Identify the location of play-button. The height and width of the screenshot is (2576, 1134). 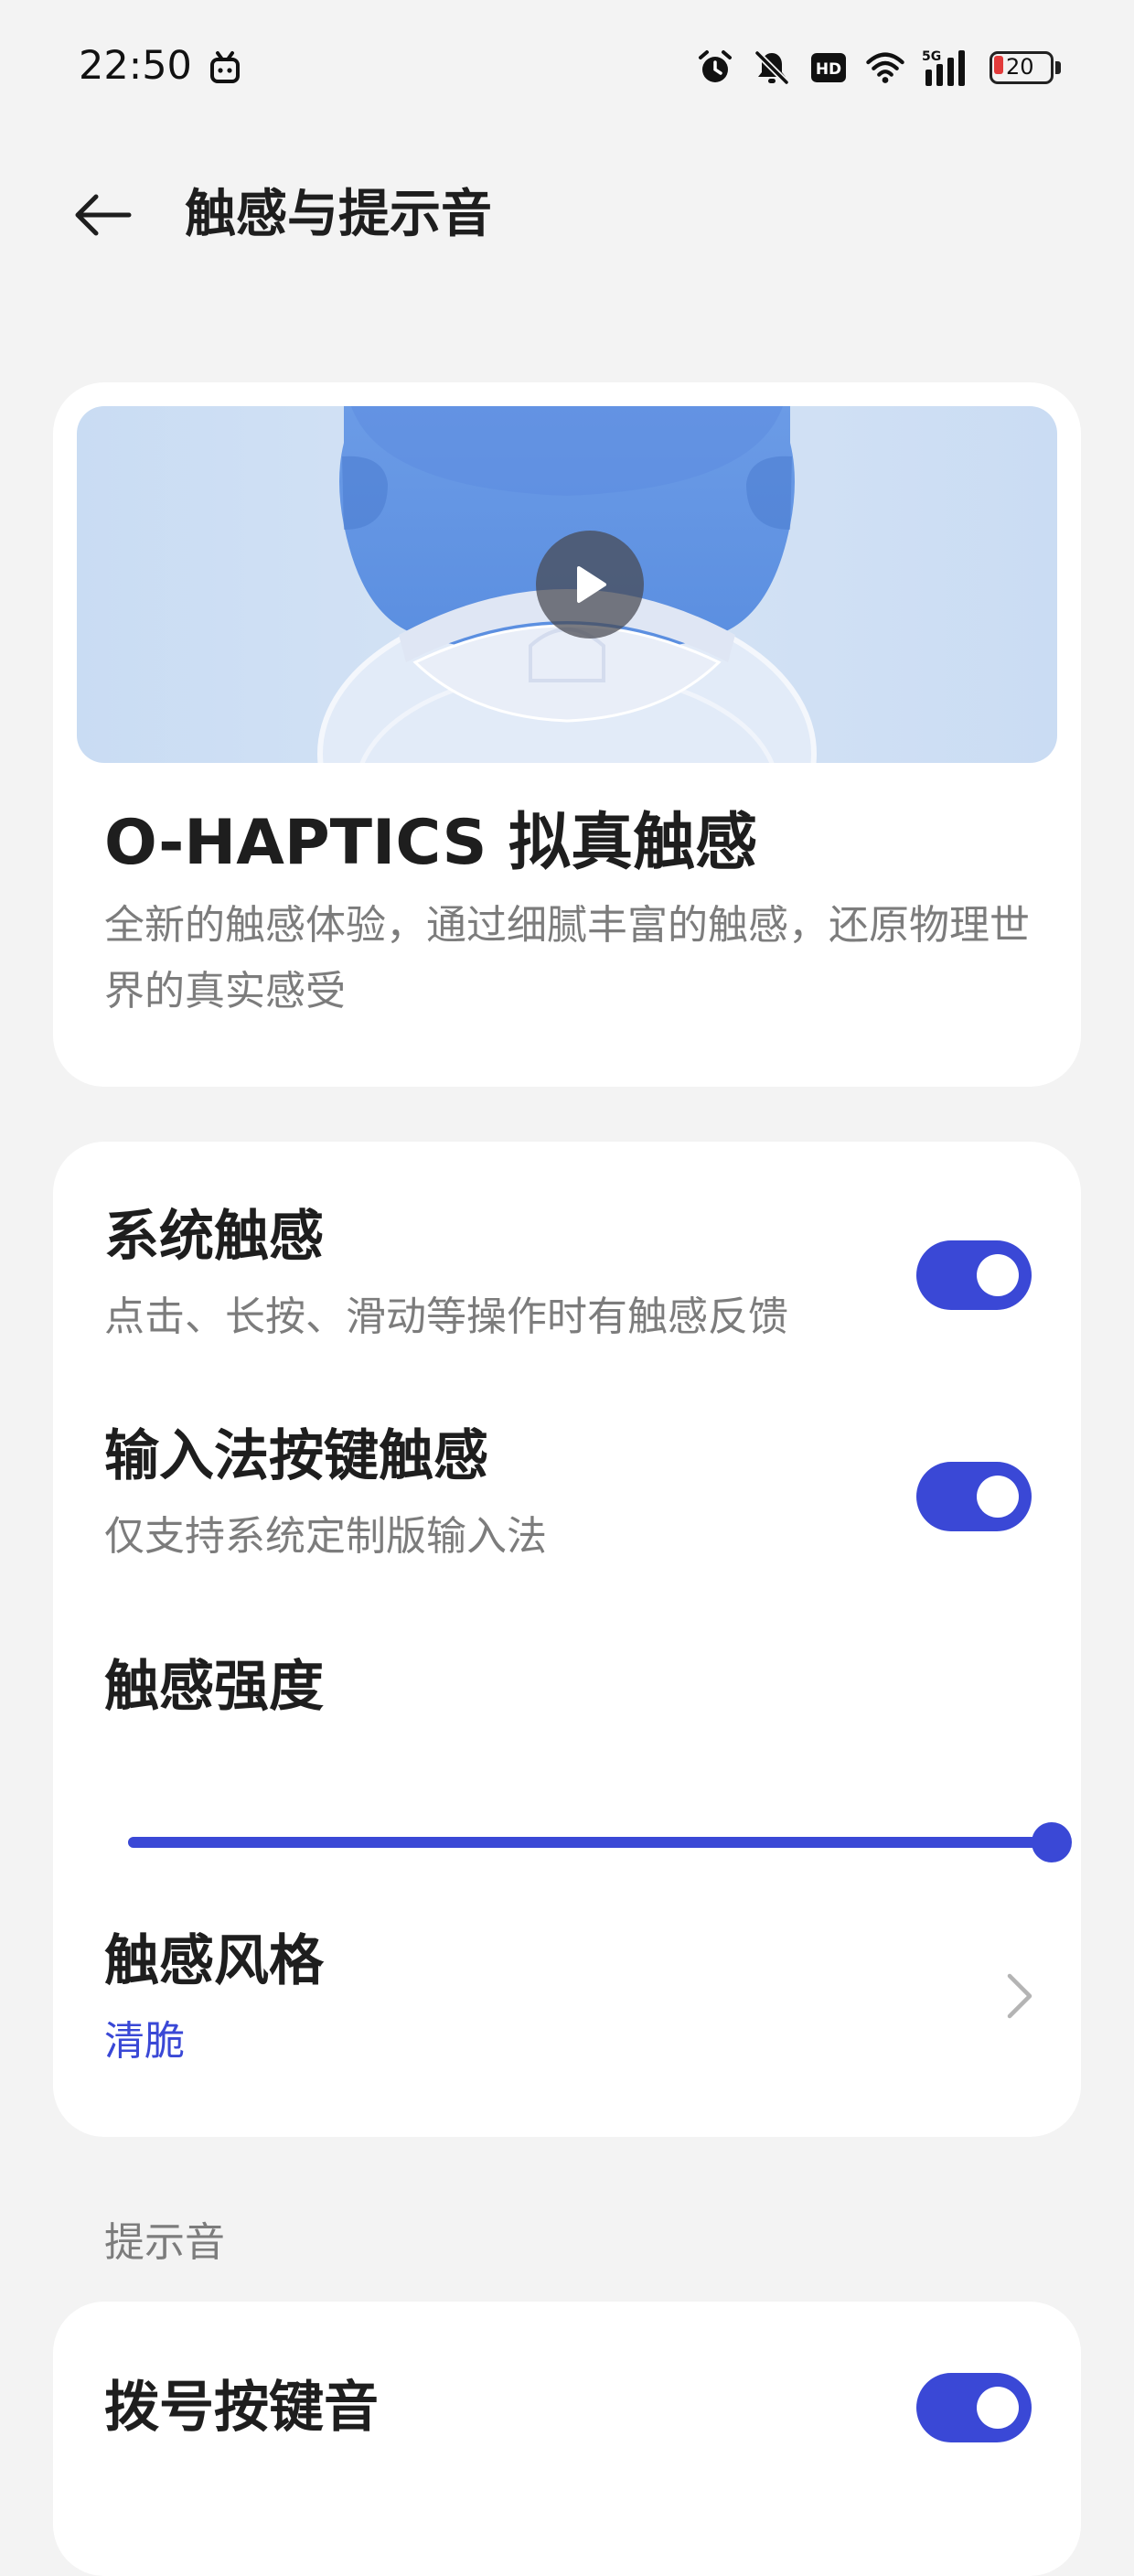
(590, 585).